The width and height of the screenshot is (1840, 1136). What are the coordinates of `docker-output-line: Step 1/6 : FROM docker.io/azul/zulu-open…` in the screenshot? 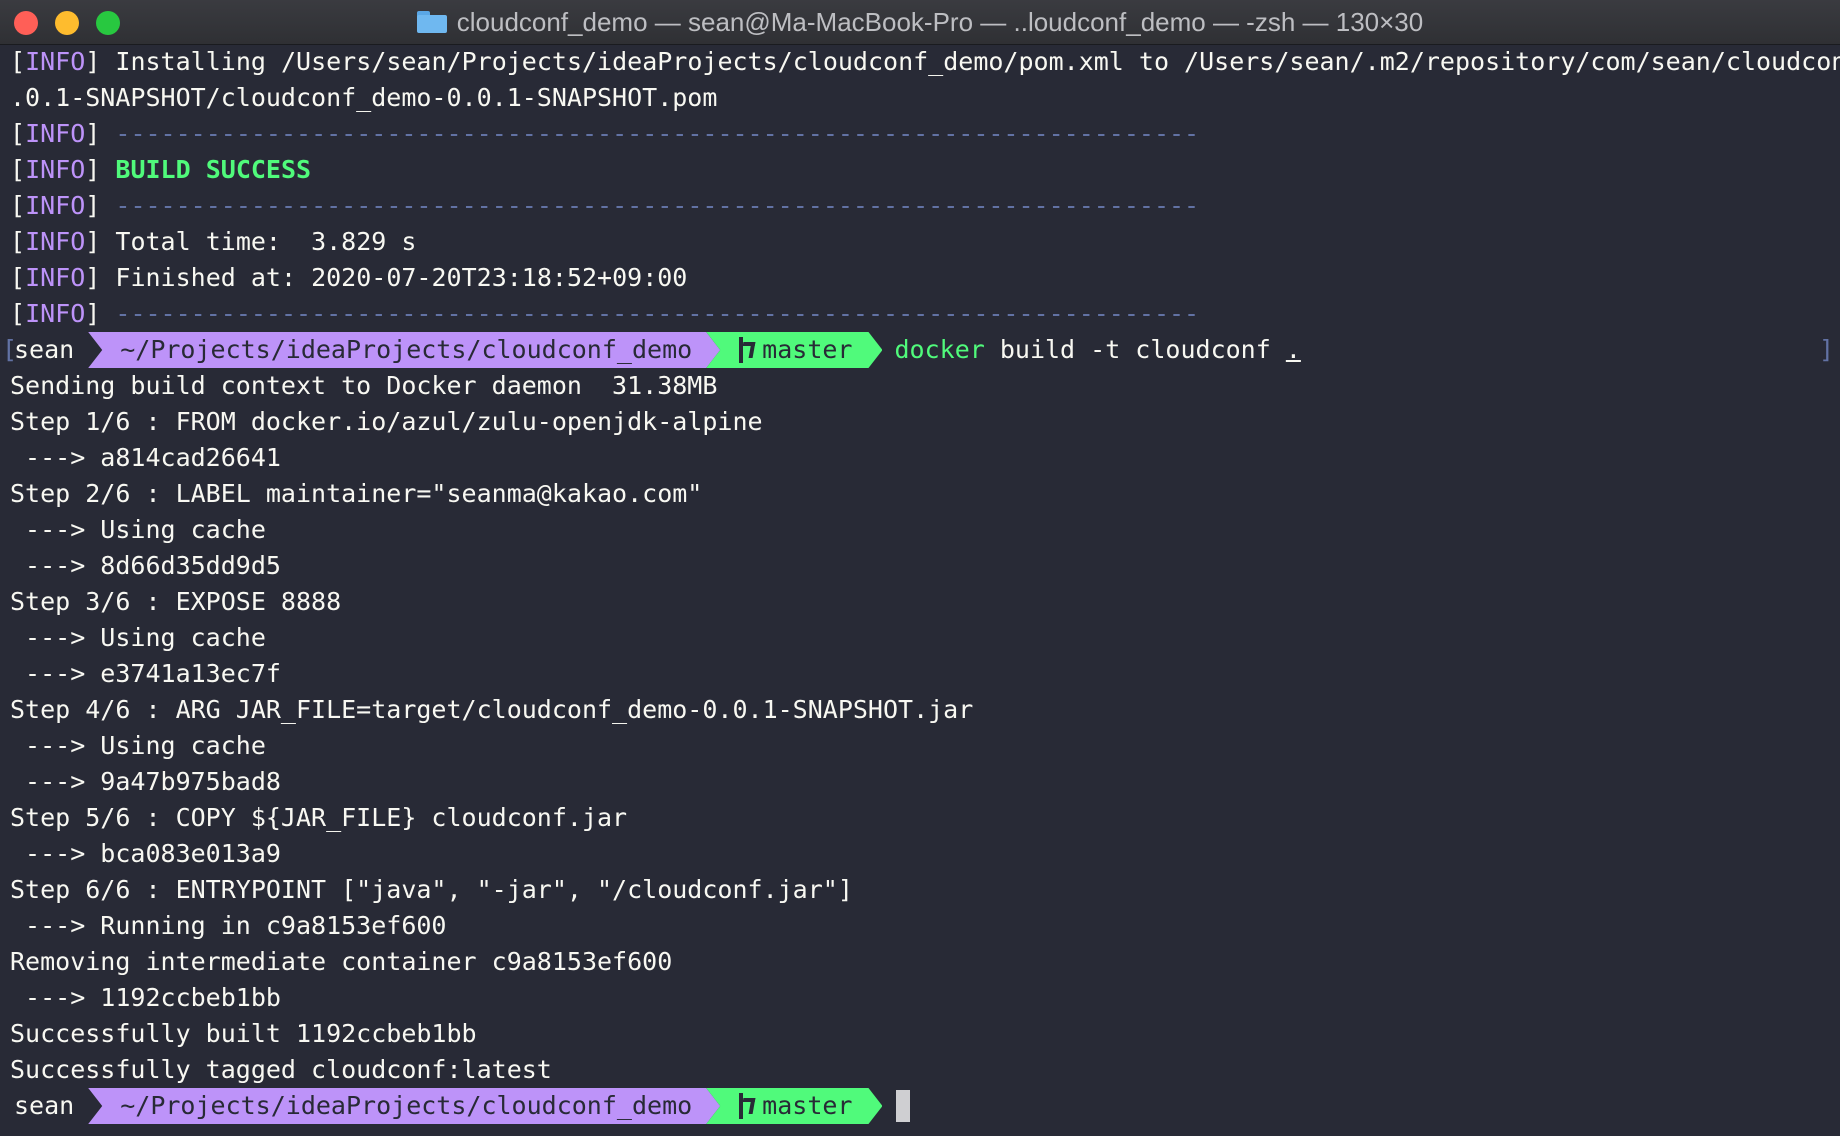 It's located at (386, 421).